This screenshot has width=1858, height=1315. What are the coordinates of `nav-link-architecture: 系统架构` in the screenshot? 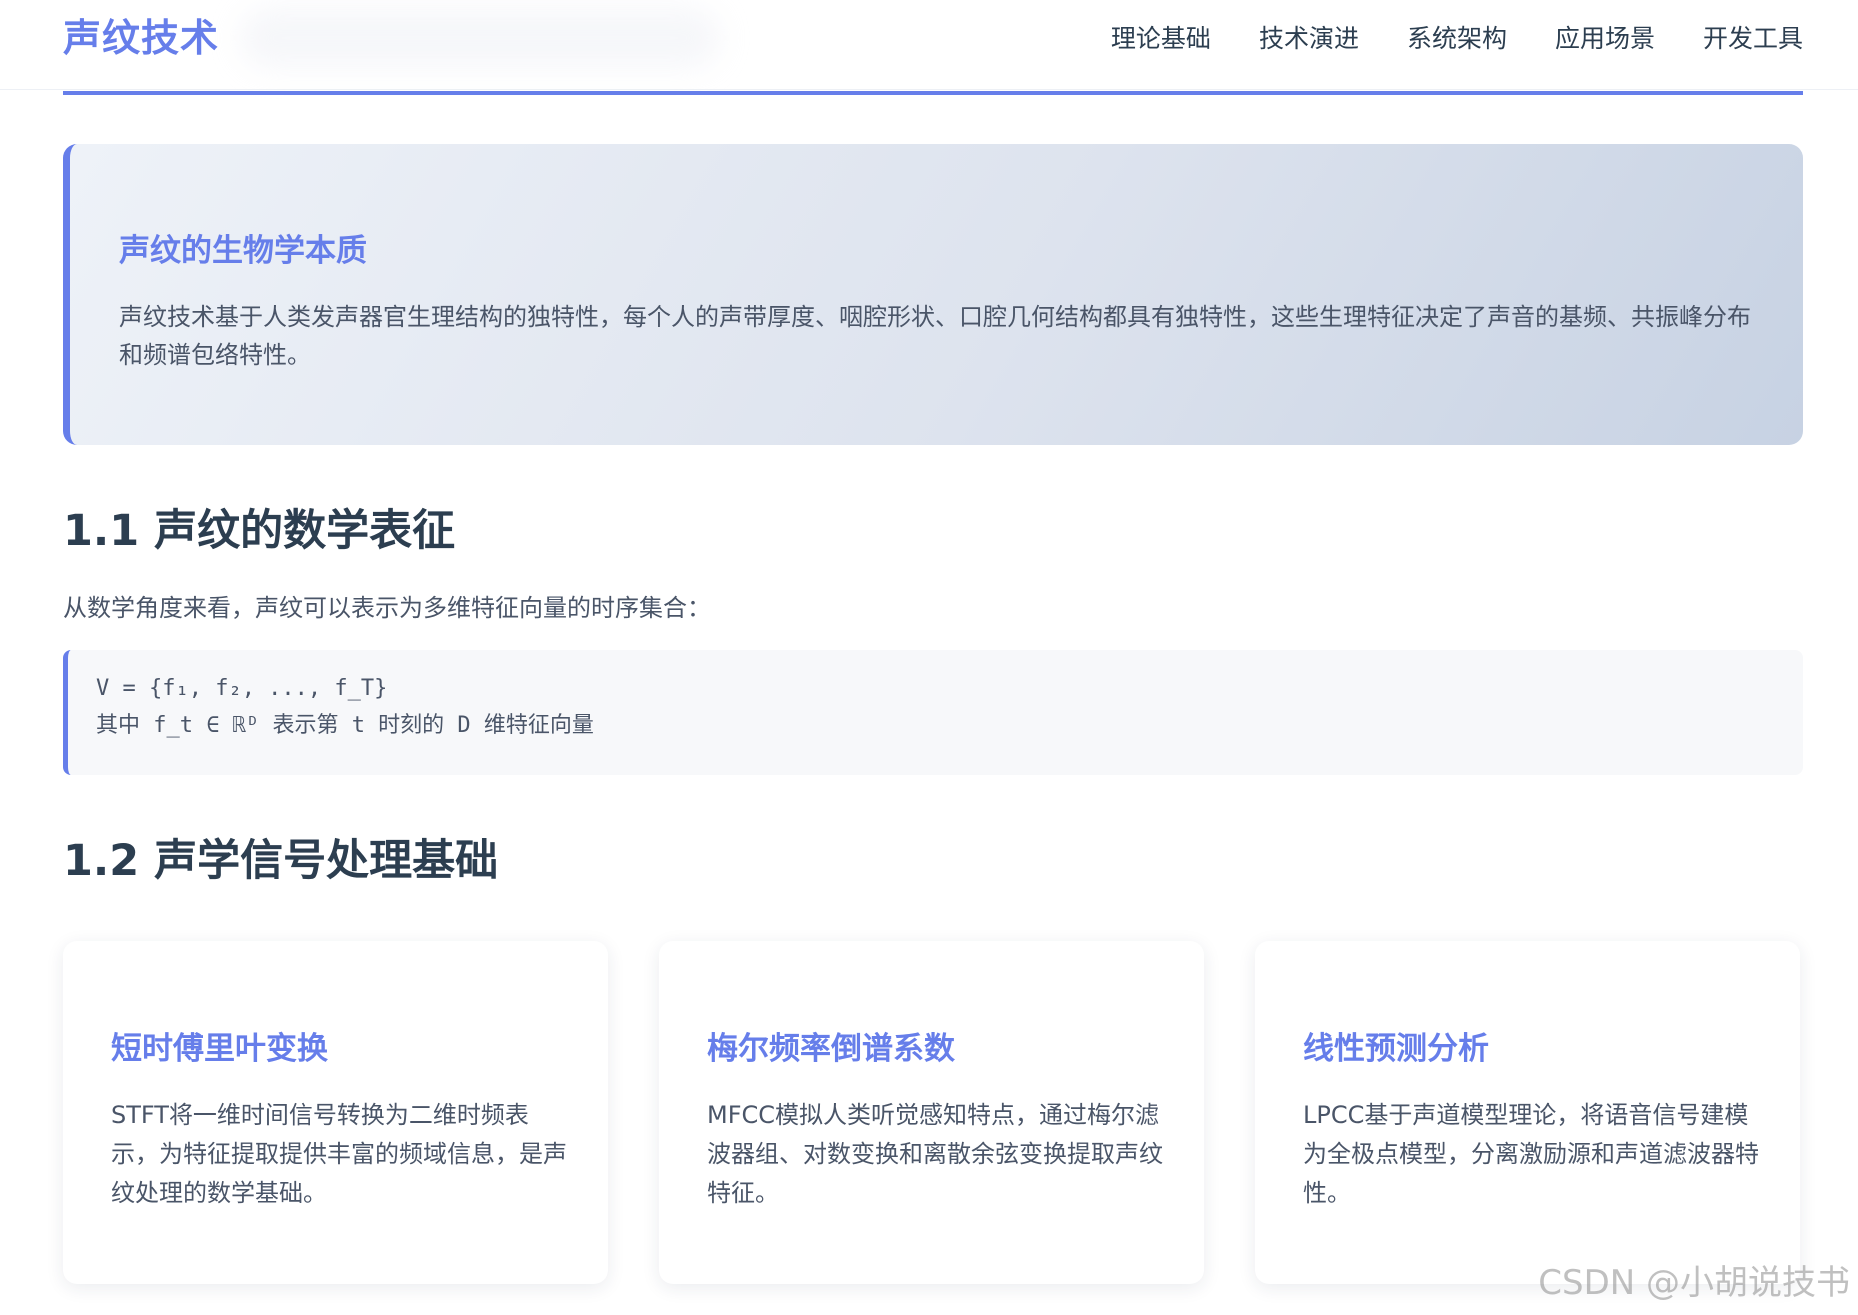 It's located at (1457, 39).